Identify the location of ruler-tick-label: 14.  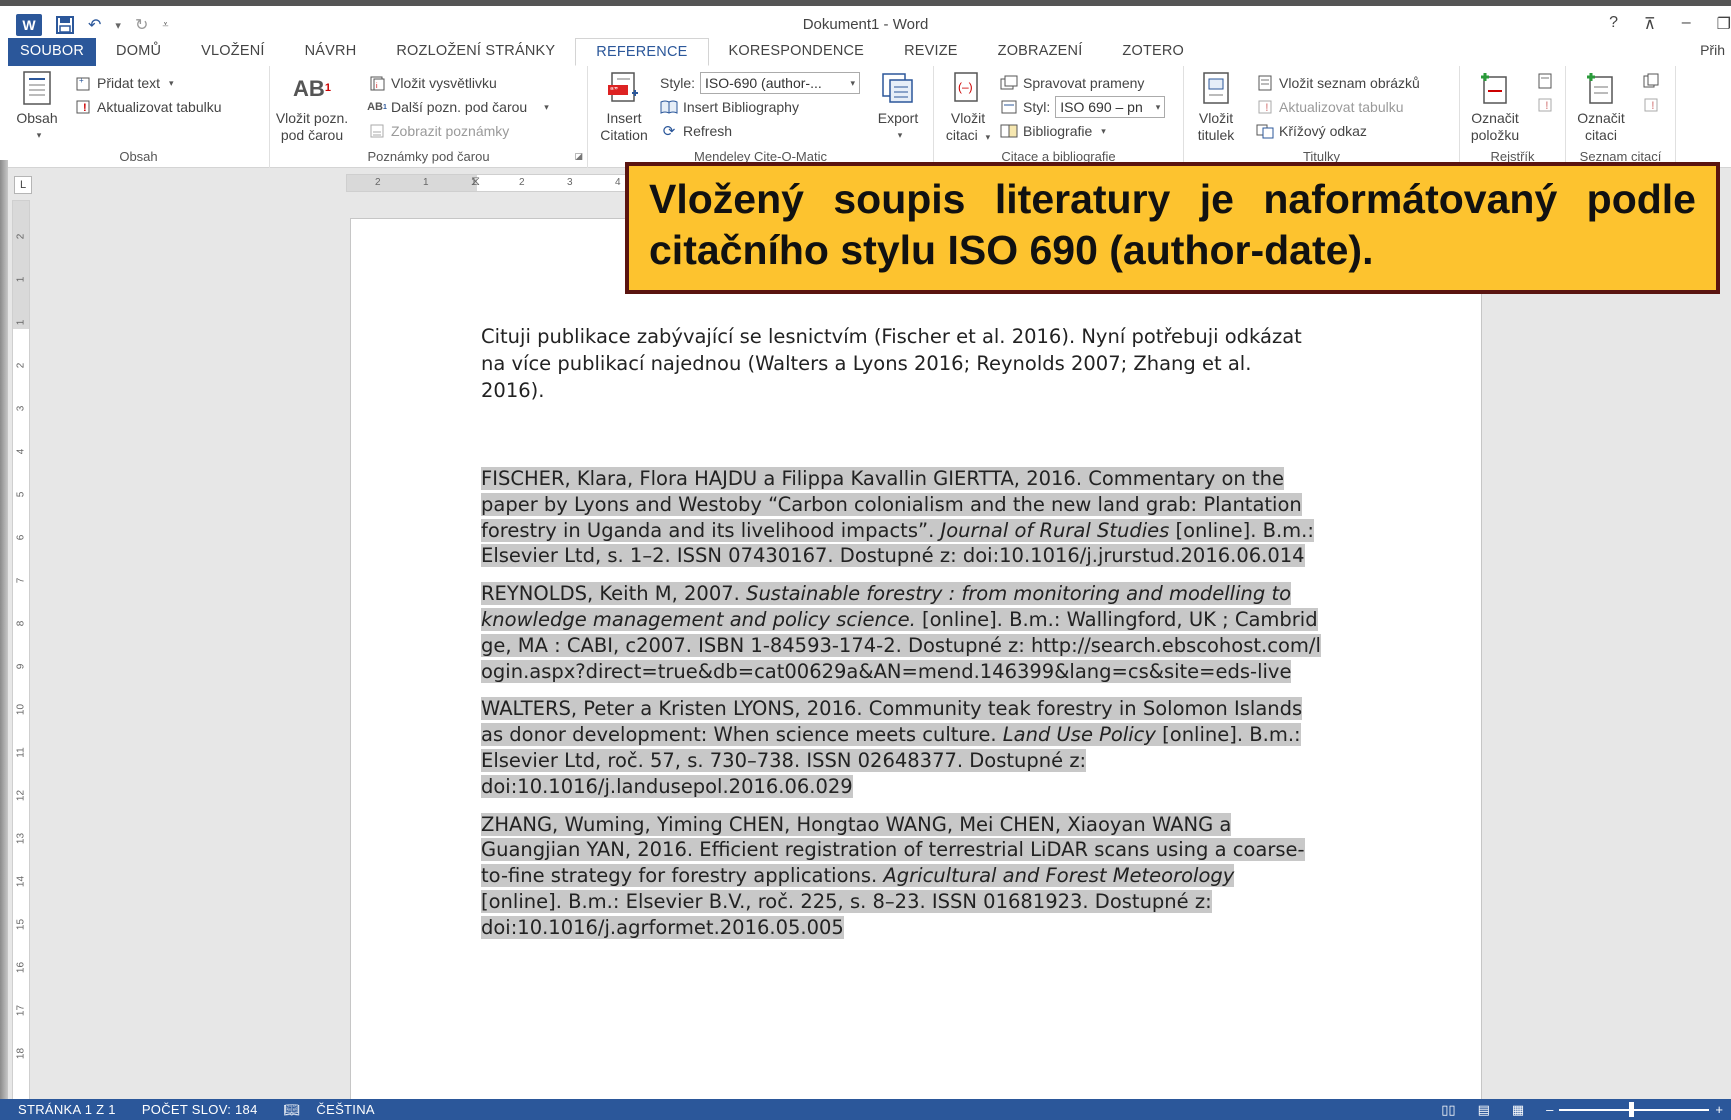
(21, 881).